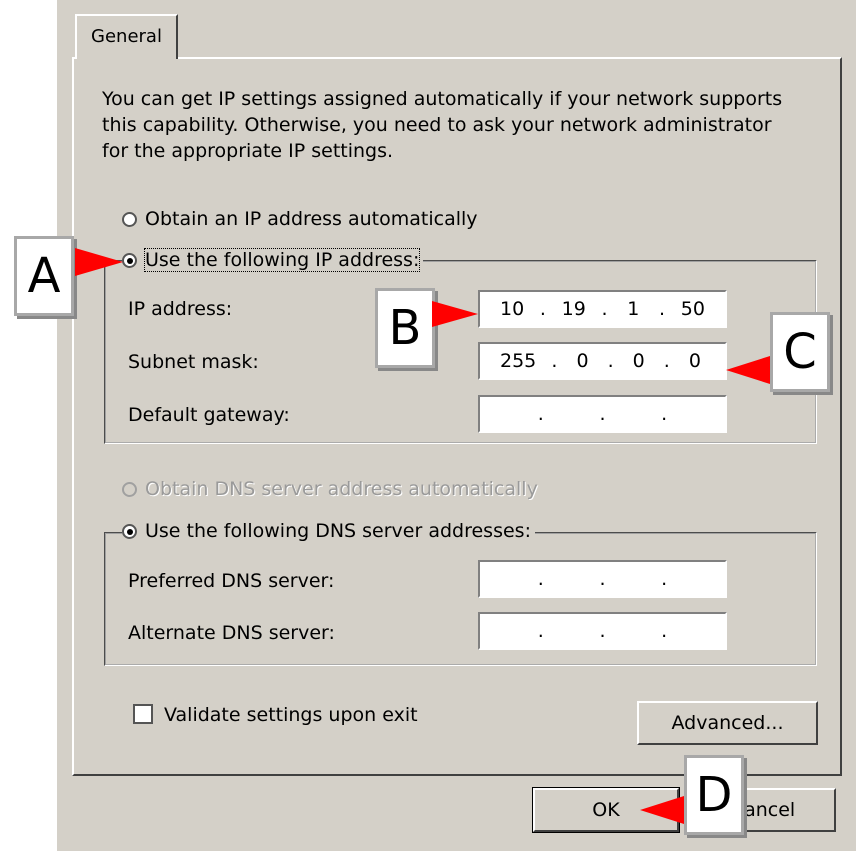 This screenshot has width=856, height=851. I want to click on default-gateway-label: Default gateway:, so click(209, 415).